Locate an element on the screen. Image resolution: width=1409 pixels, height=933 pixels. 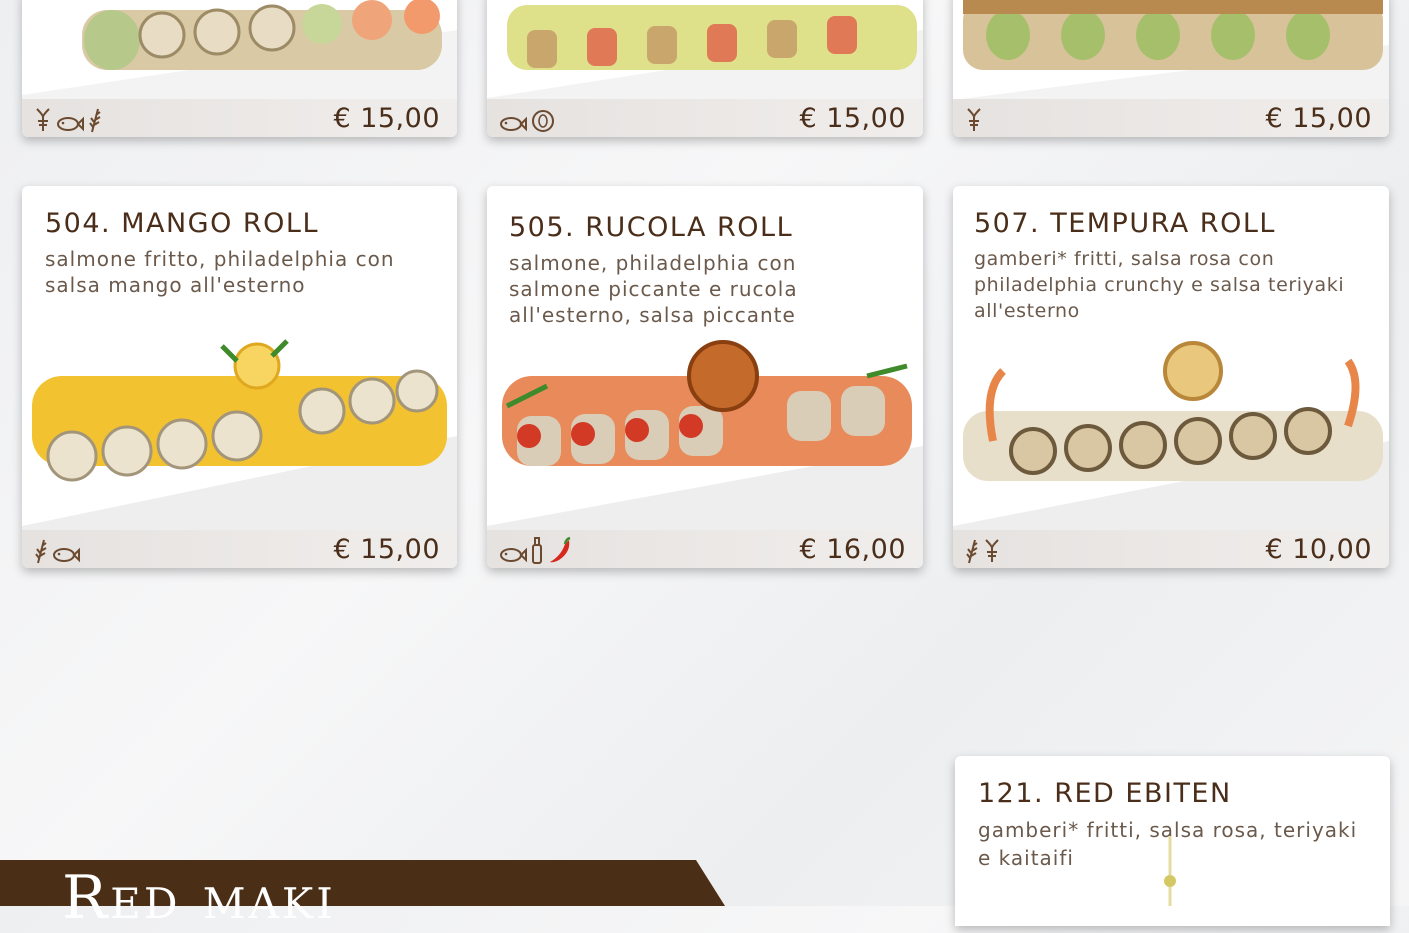
item-title: 507. TEMPURA ROLL is located at coordinates (1125, 223).